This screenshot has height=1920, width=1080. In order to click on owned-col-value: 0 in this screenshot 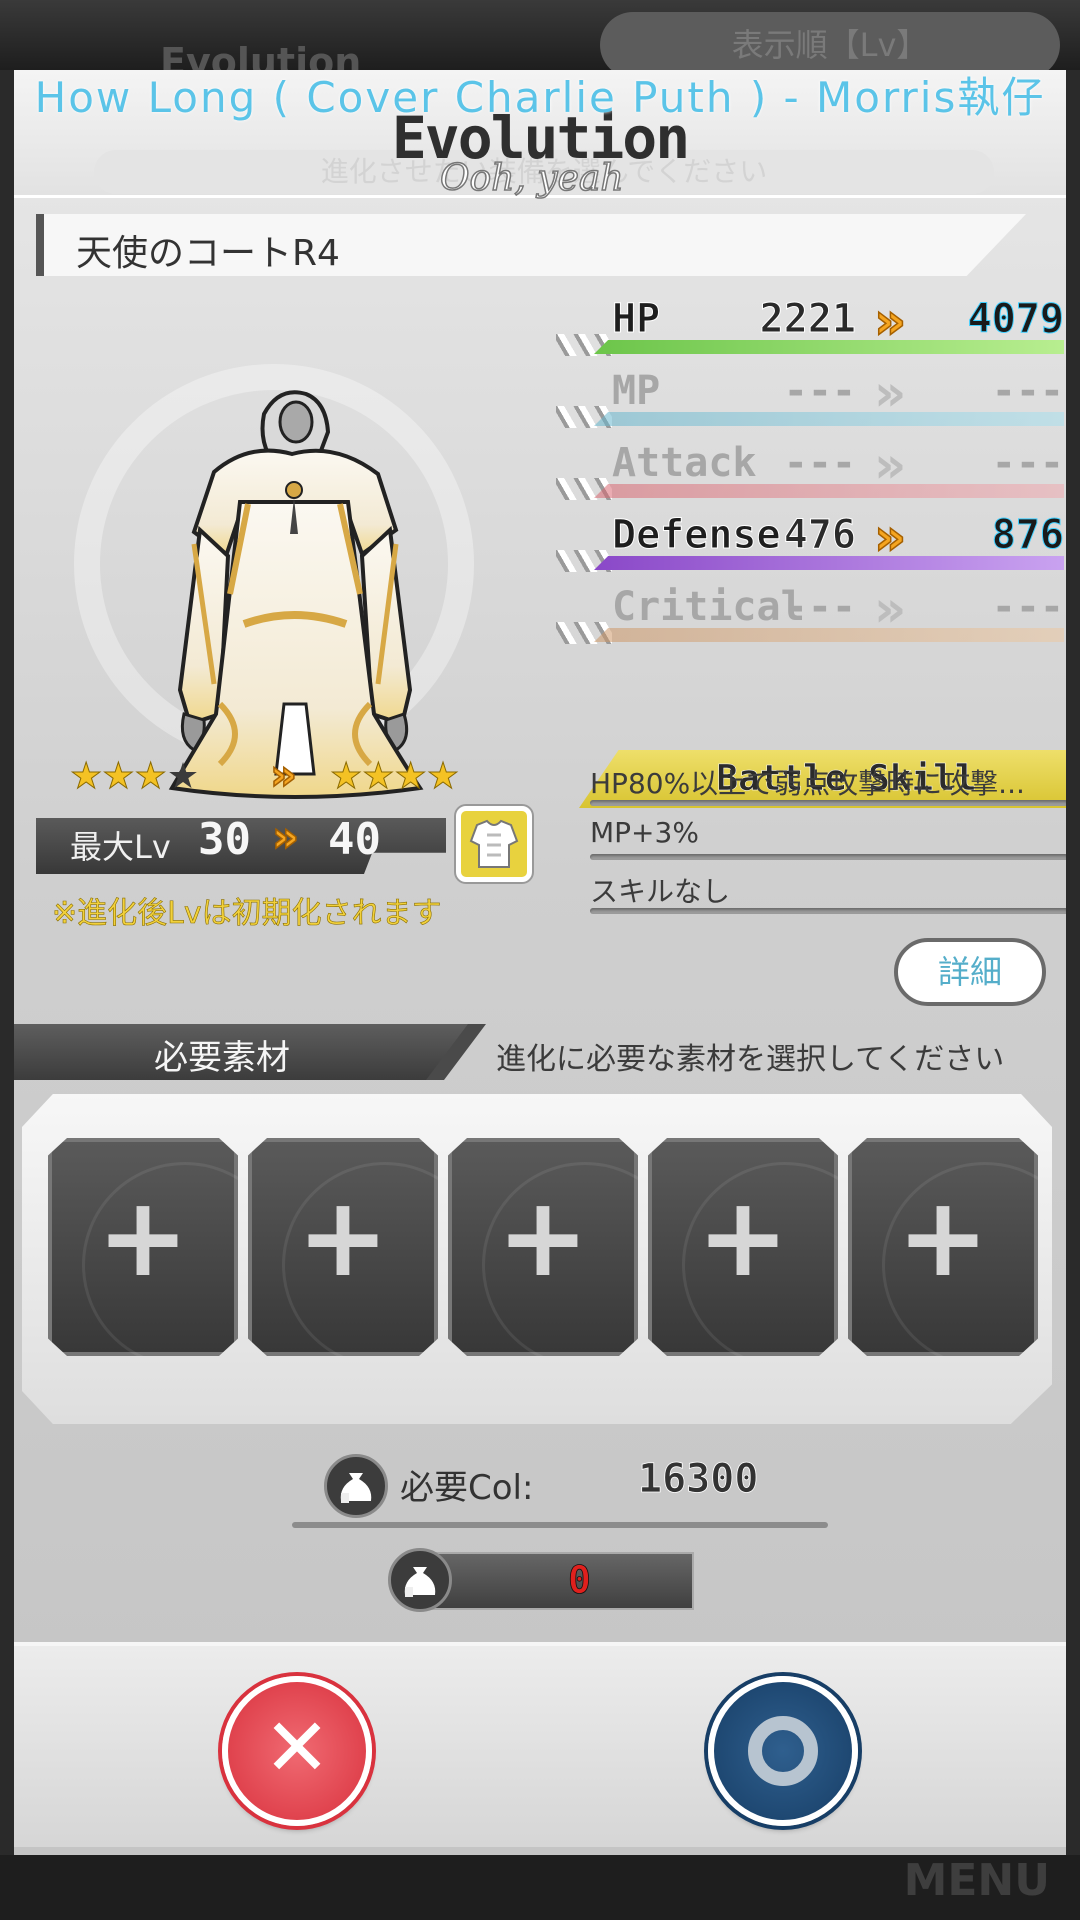, I will do `click(580, 1580)`.